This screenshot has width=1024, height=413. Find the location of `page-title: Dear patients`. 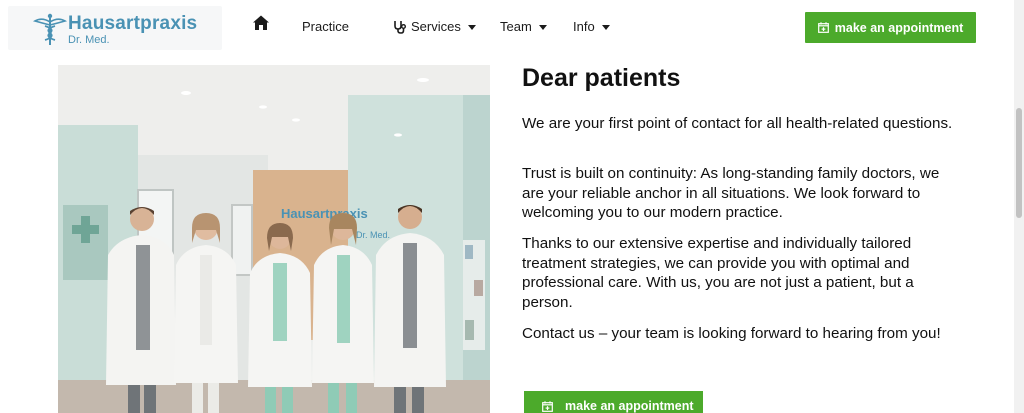

page-title: Dear patients is located at coordinates (601, 78).